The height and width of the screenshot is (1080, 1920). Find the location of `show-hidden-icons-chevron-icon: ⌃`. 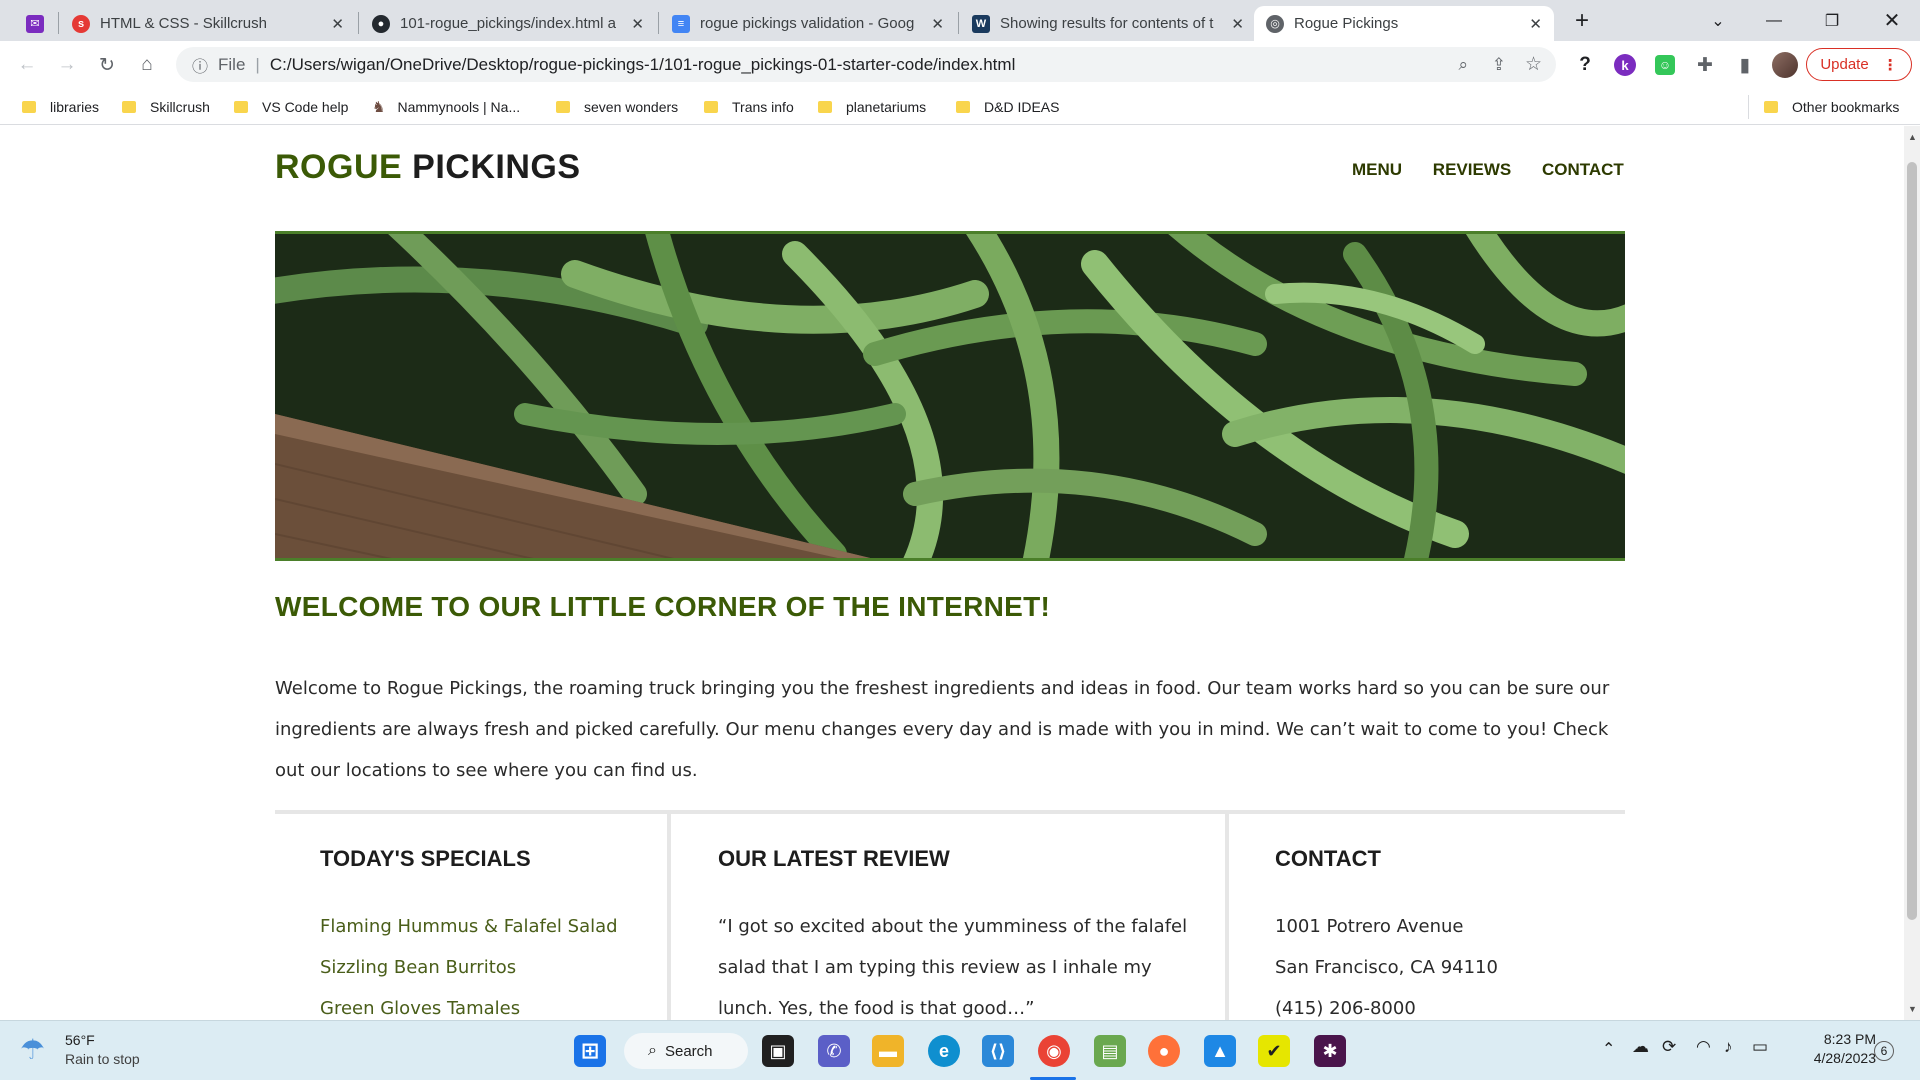

show-hidden-icons-chevron-icon: ⌃ is located at coordinates (1608, 1049).